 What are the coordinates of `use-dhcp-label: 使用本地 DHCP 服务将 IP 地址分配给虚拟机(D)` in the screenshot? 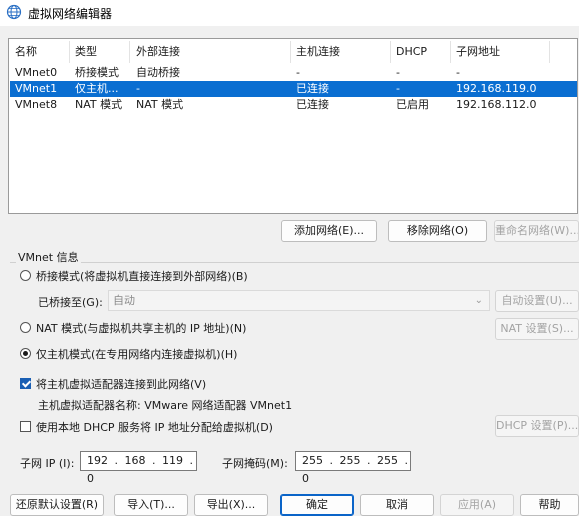 It's located at (154, 427).